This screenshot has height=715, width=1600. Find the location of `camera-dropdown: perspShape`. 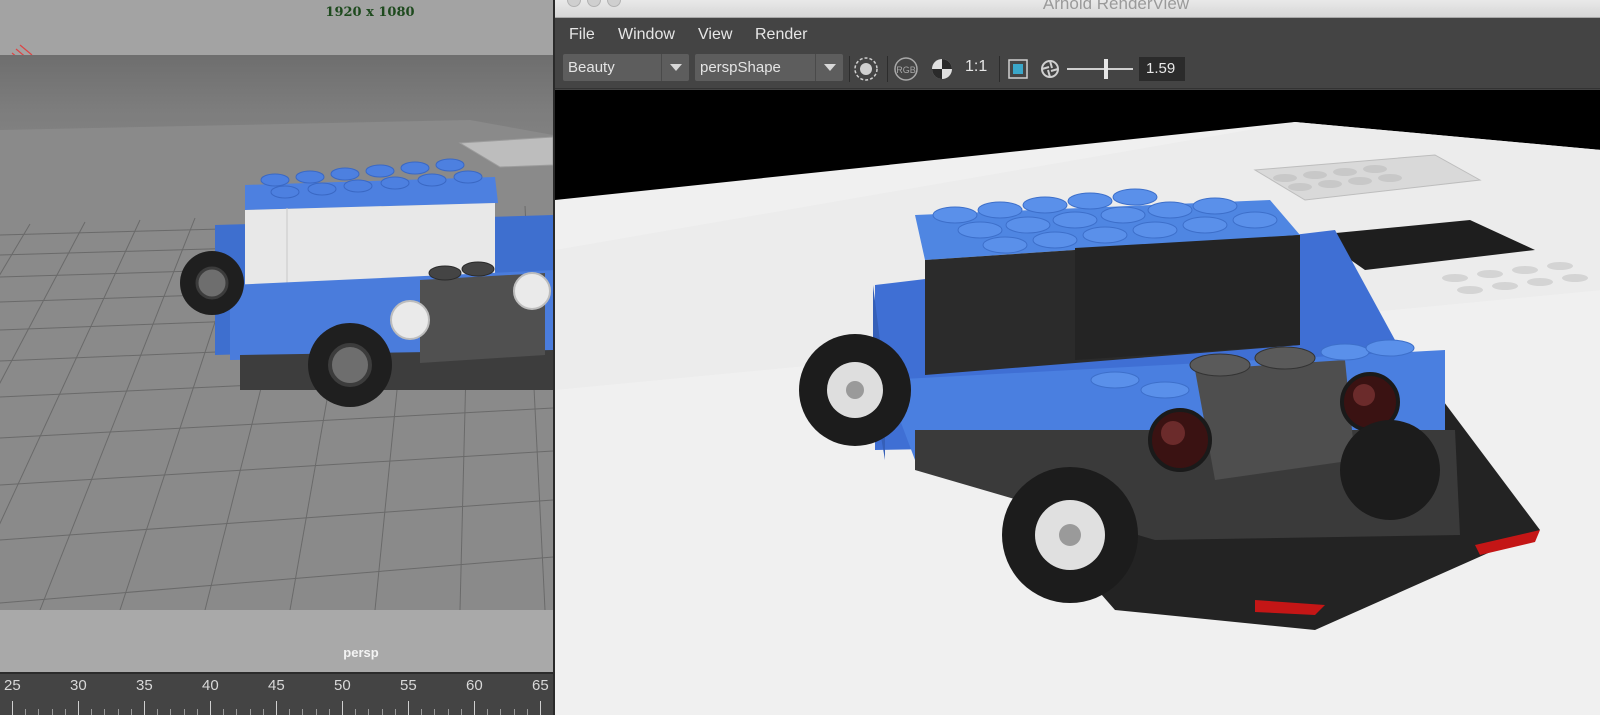

camera-dropdown: perspShape is located at coordinates (769, 67).